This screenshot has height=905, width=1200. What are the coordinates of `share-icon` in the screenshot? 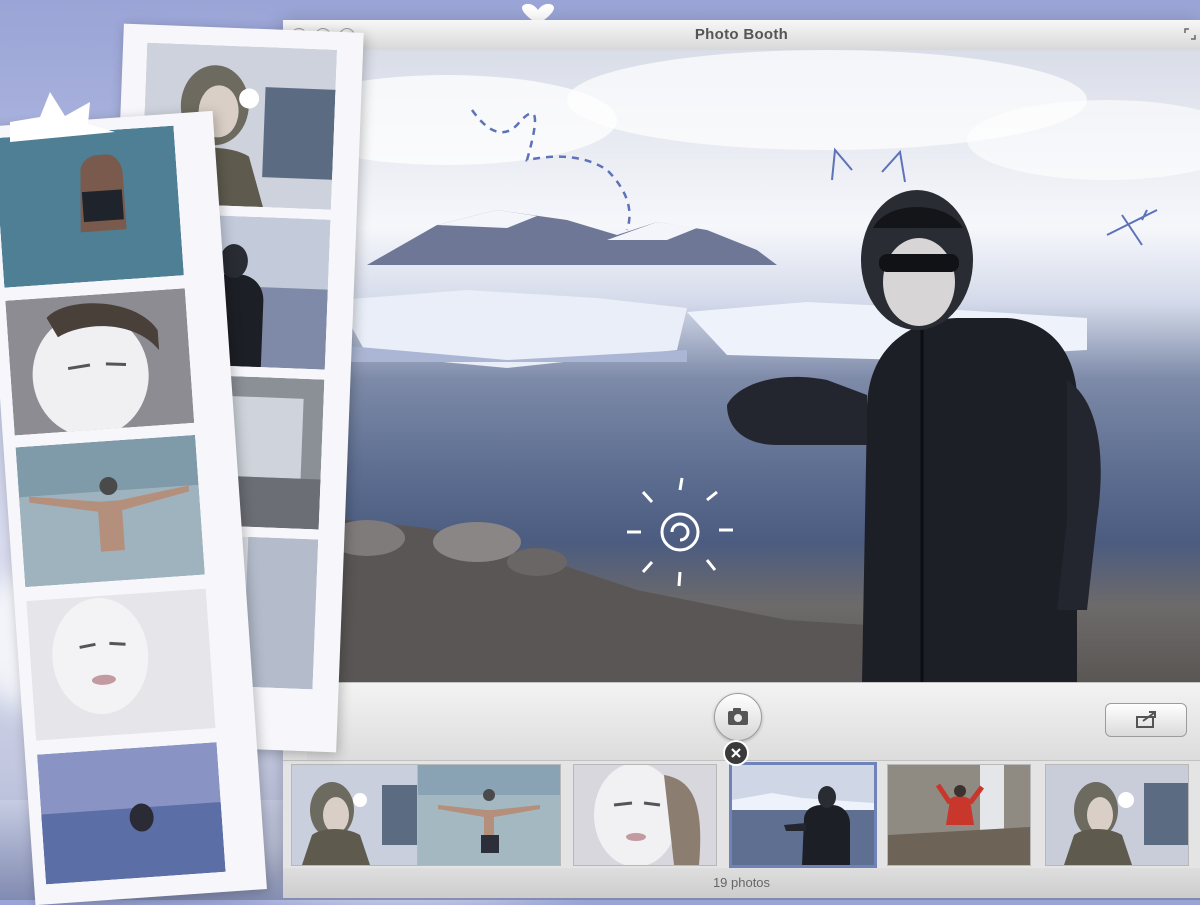 It's located at (1146, 719).